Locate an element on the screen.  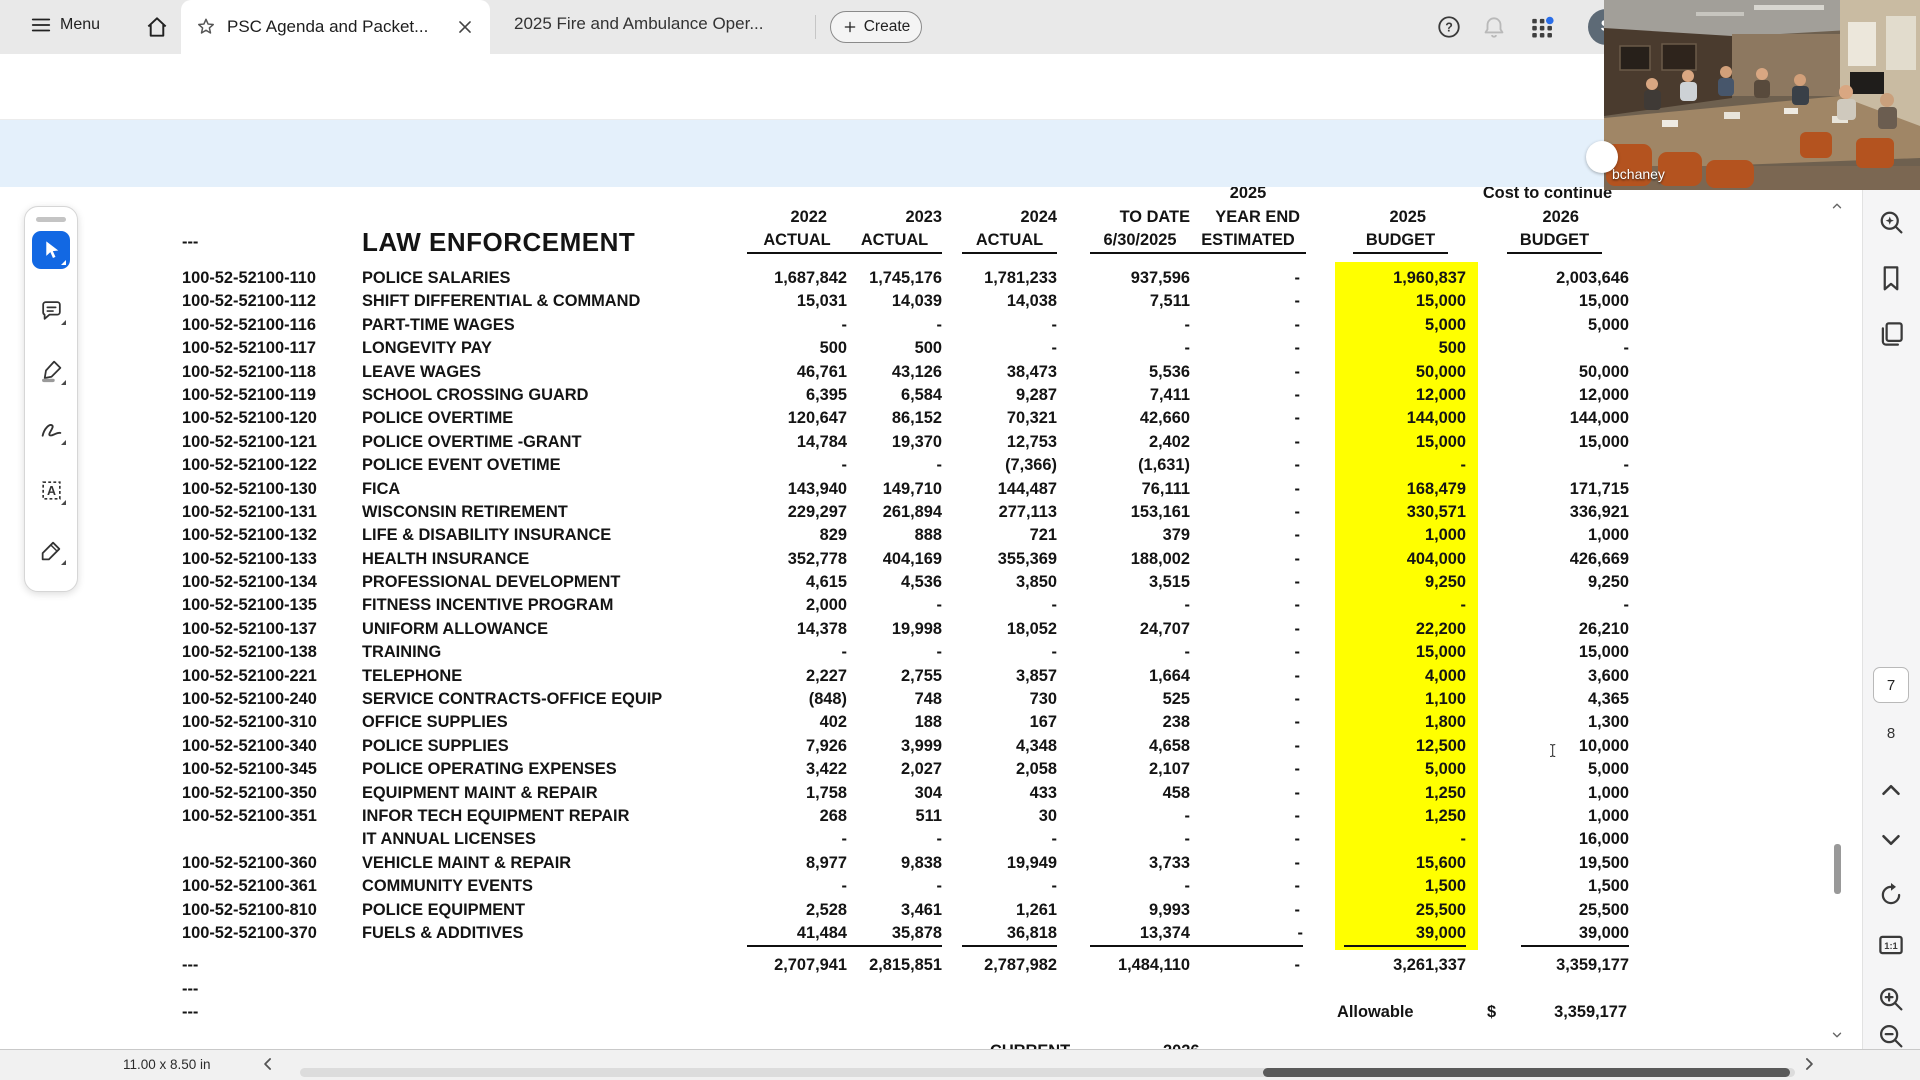
cell-value: 1,000 is located at coordinates (1608, 535).